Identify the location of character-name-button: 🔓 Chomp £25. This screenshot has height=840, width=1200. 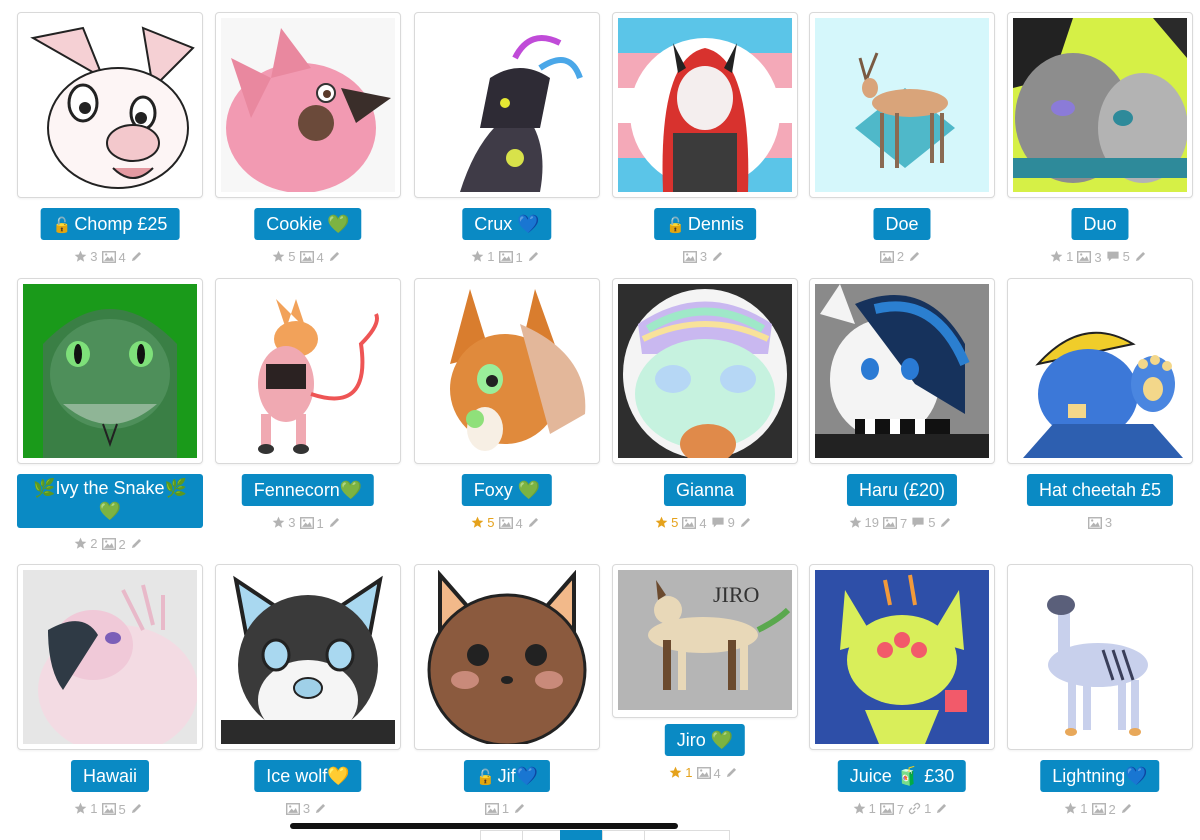
(110, 224).